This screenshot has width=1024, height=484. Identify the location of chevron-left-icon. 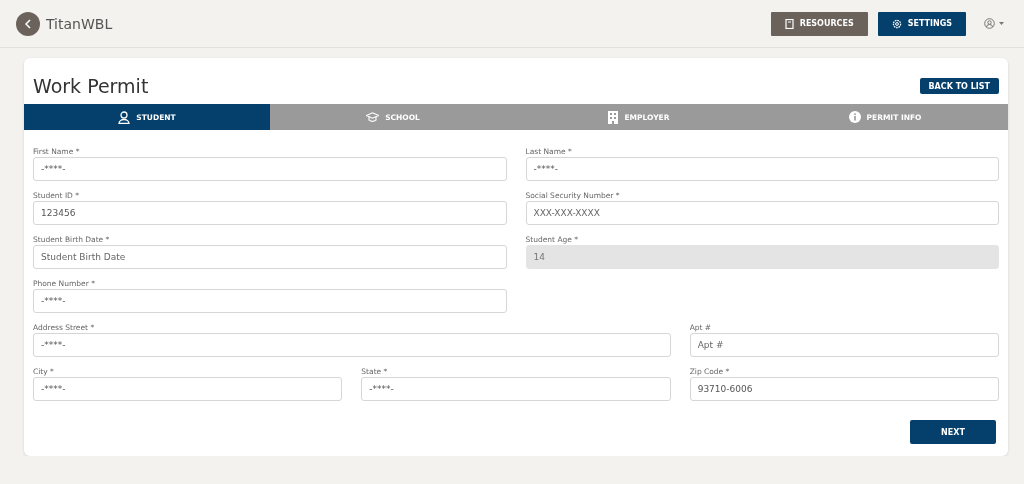
(28, 23).